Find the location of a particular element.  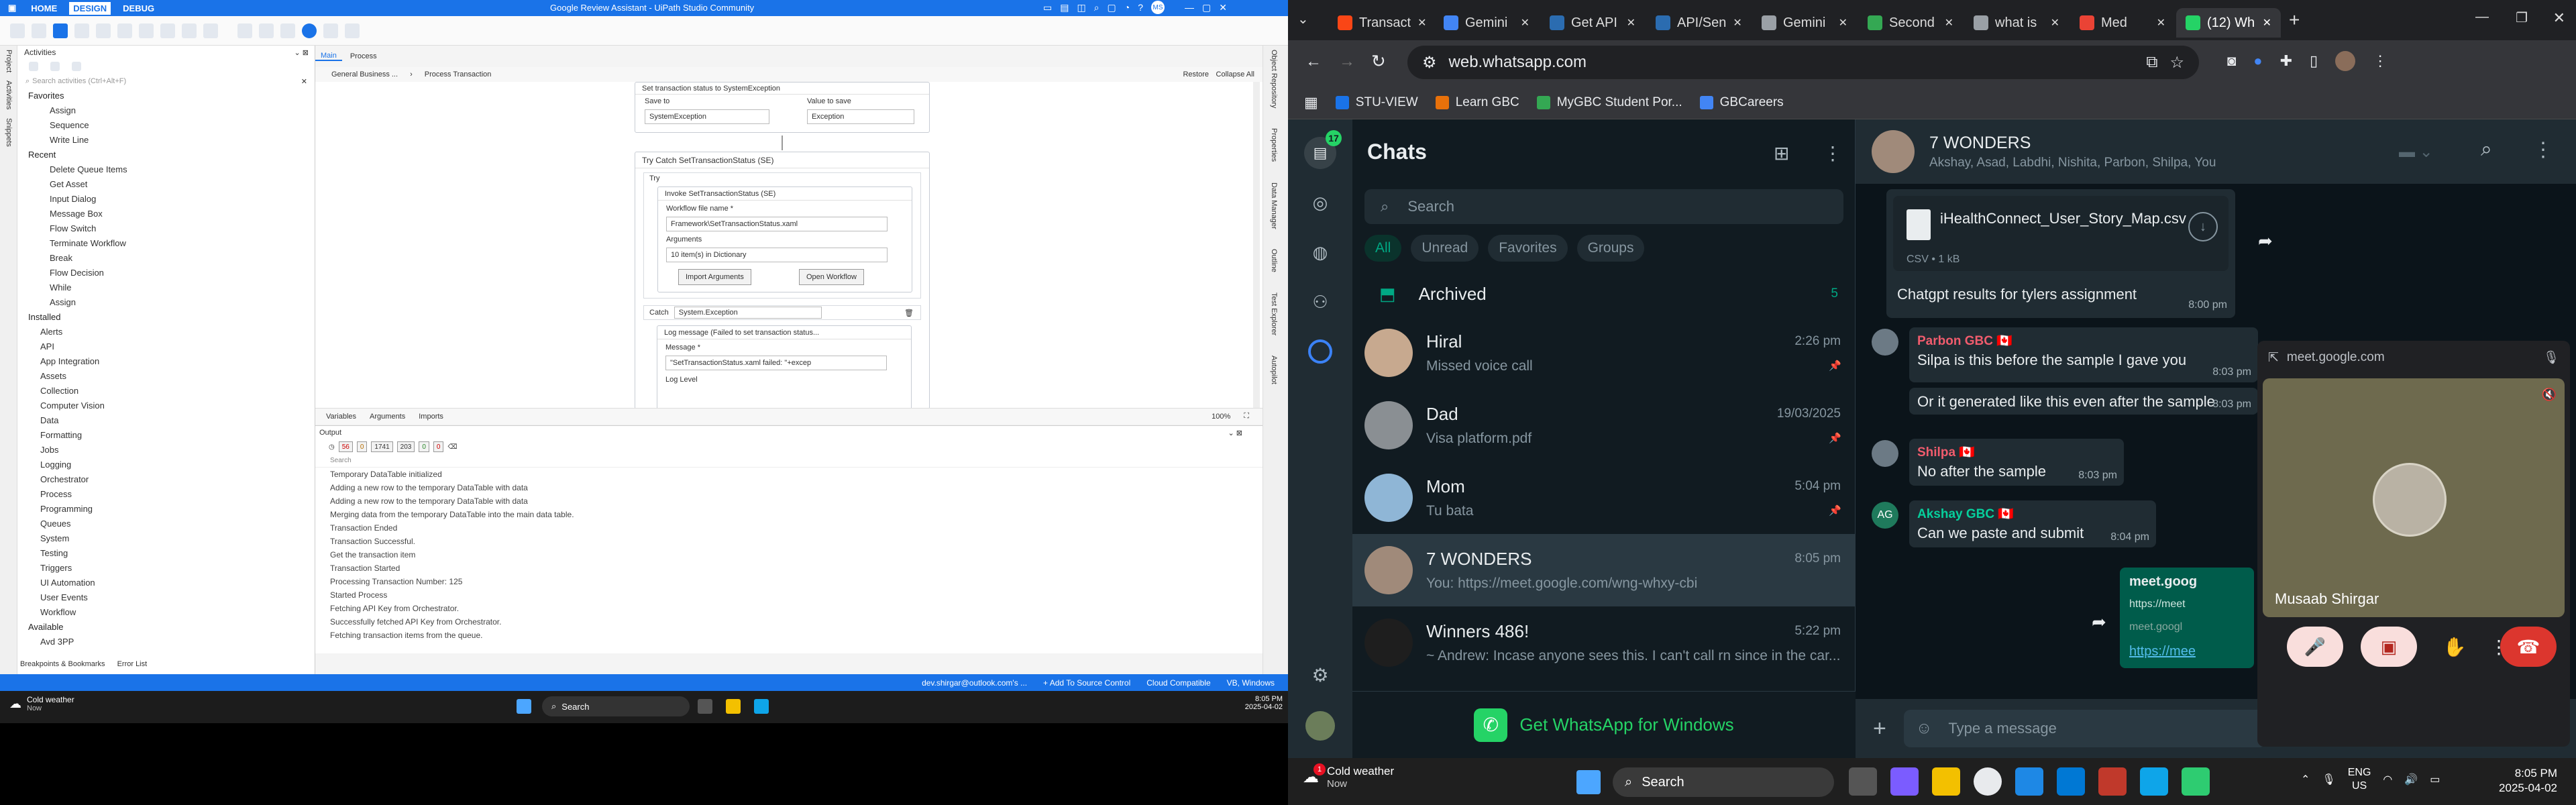

notion-icon is located at coordinates (2112, 781).